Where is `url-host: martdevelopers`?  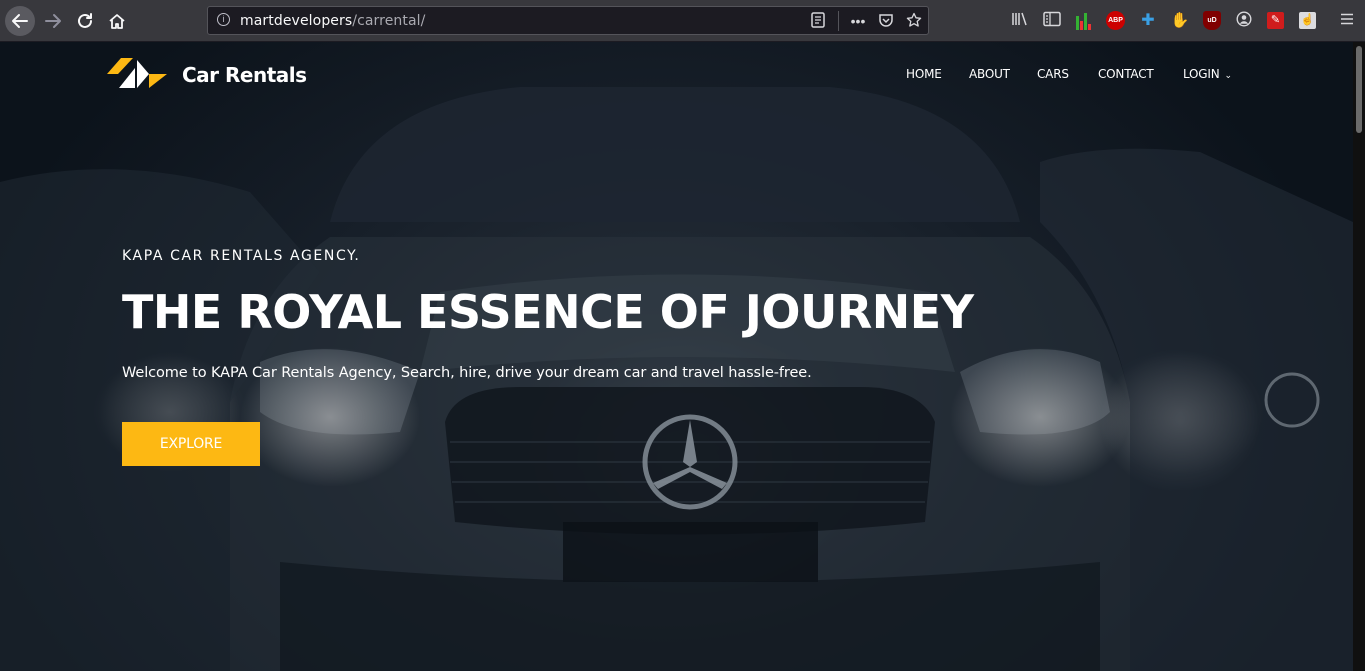
url-host: martdevelopers is located at coordinates (296, 21).